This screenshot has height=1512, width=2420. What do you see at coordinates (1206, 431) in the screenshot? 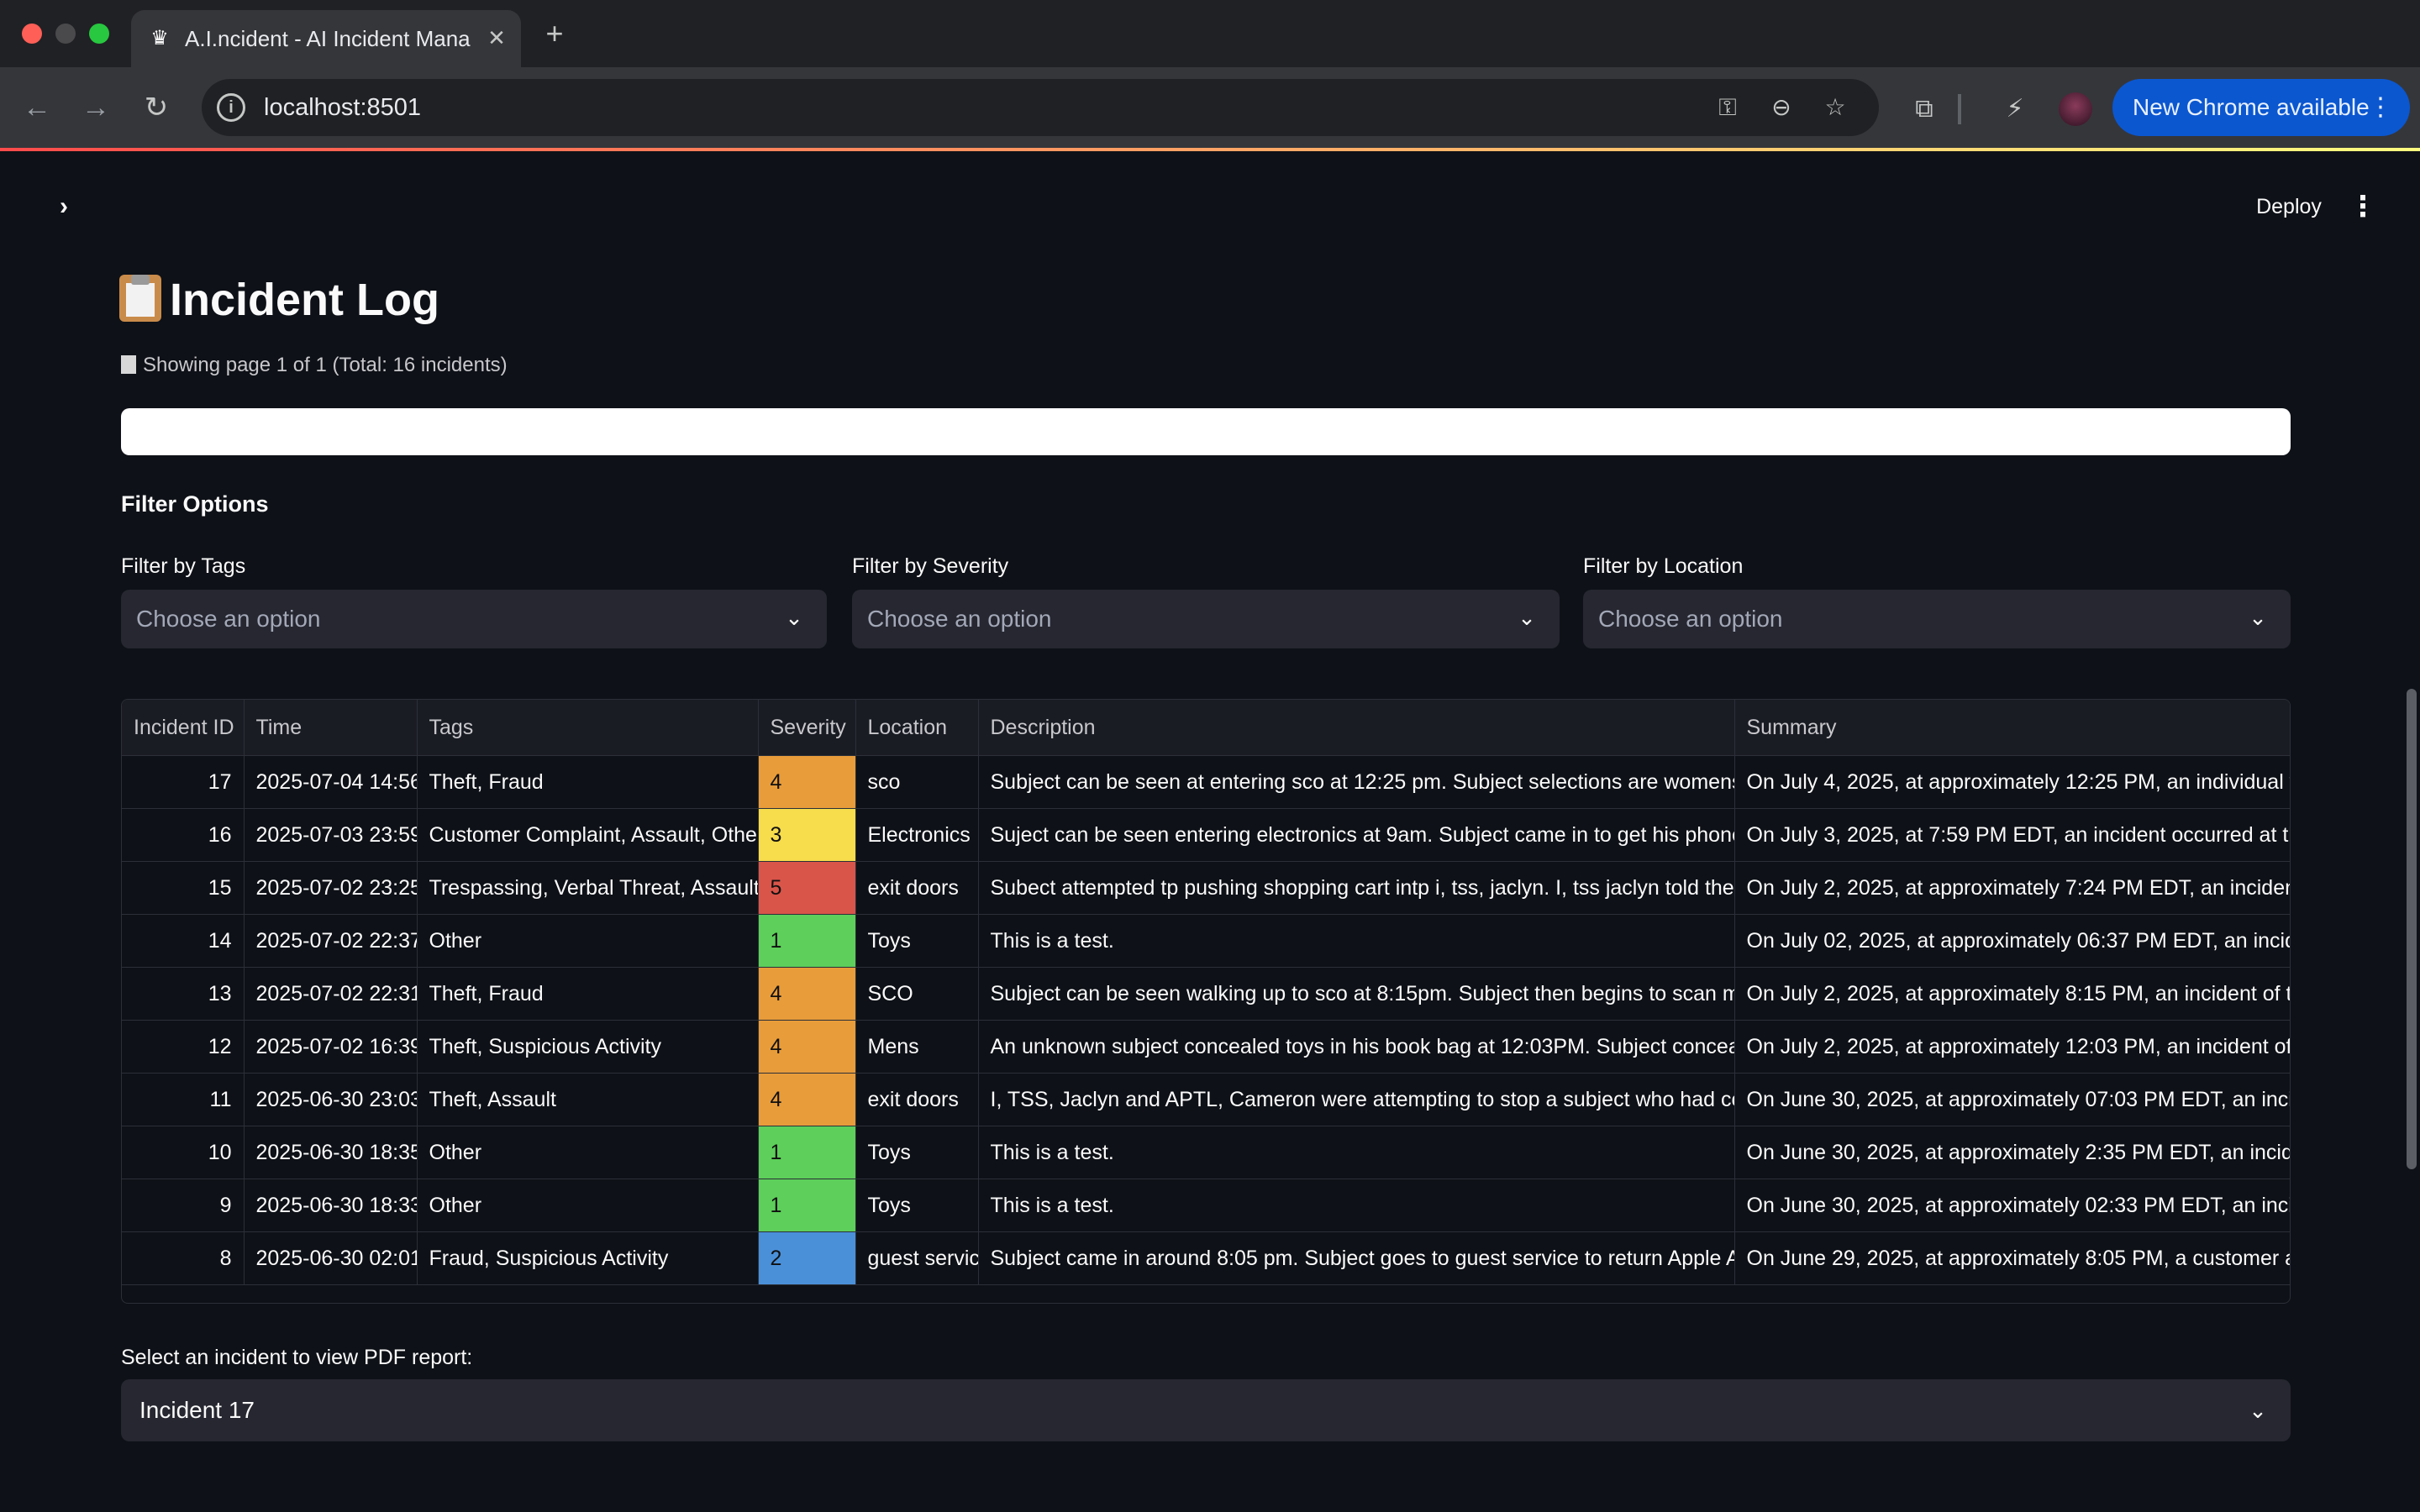
I see `blank-input-box` at bounding box center [1206, 431].